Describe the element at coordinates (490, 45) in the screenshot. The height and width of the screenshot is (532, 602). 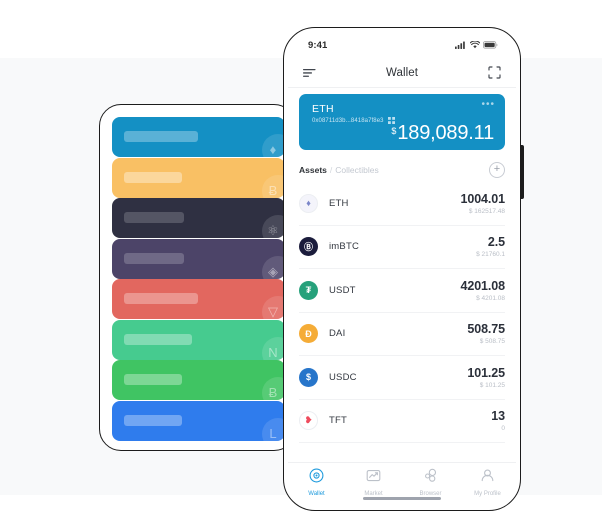
I see `battery-icon` at that location.